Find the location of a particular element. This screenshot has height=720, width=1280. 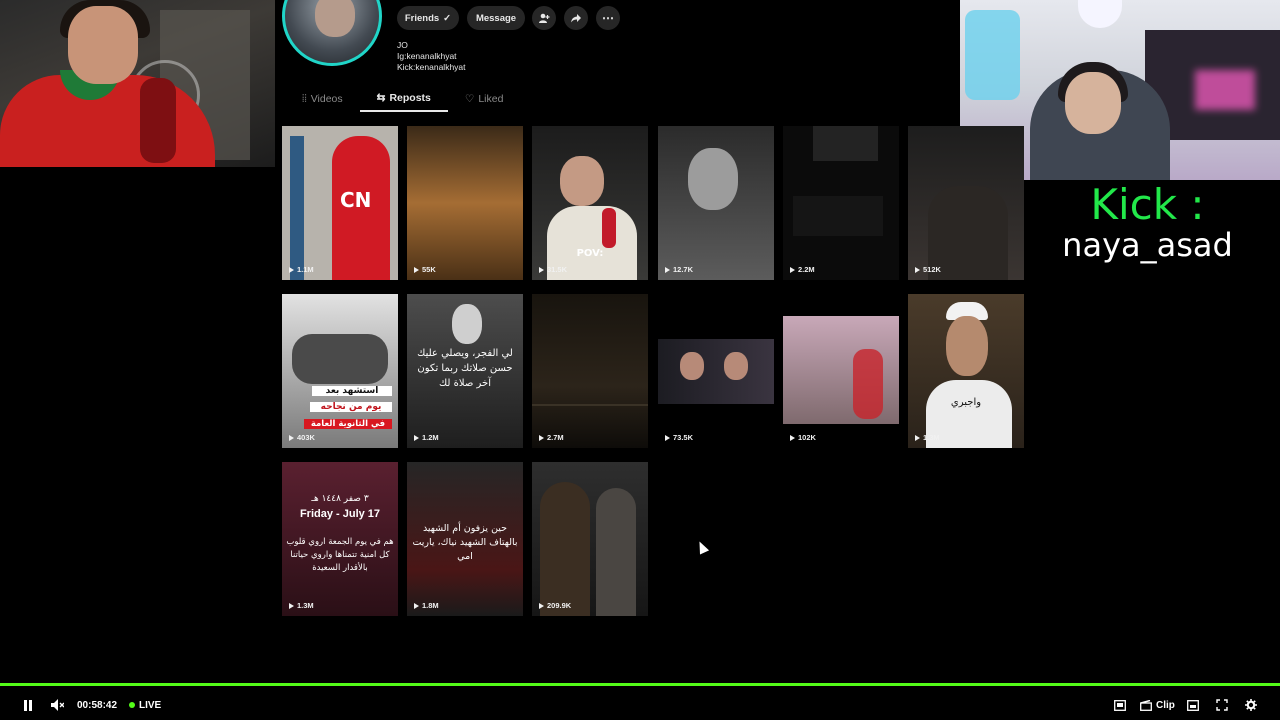

pip-icon is located at coordinates (1193, 705).